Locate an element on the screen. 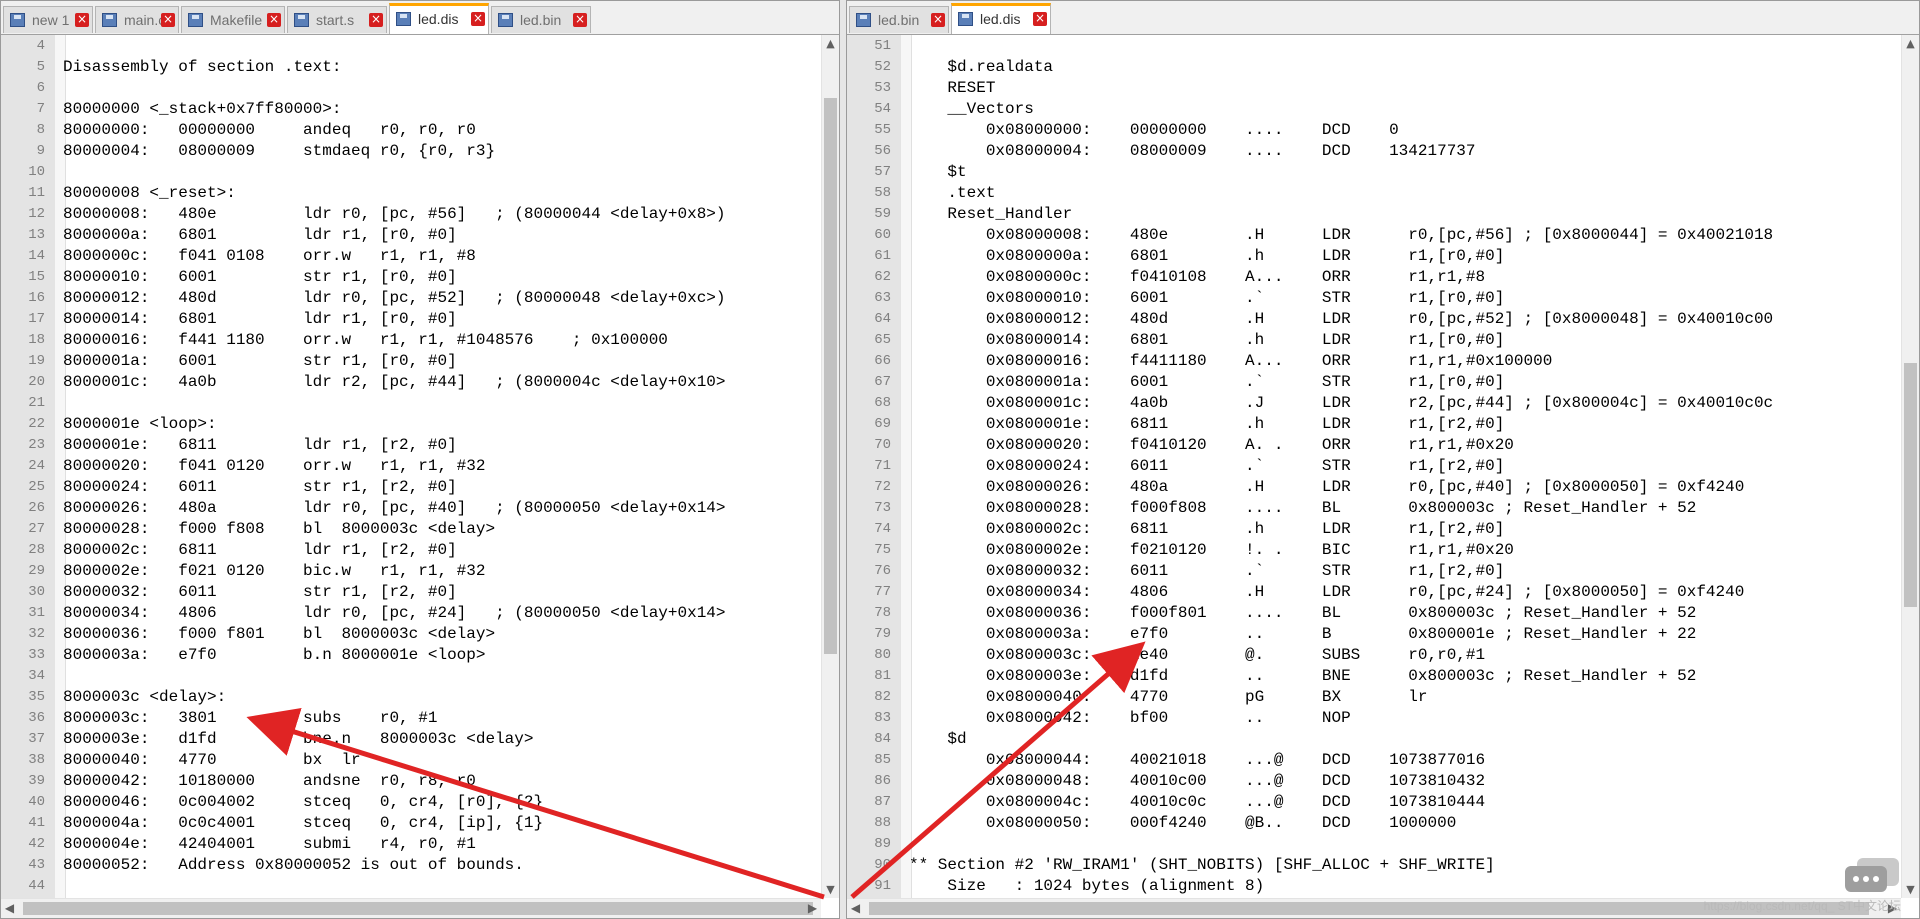 The width and height of the screenshot is (1920, 919). code-line: 25 80000024: 6011 str r1, [r2, #0] is located at coordinates (411, 487).